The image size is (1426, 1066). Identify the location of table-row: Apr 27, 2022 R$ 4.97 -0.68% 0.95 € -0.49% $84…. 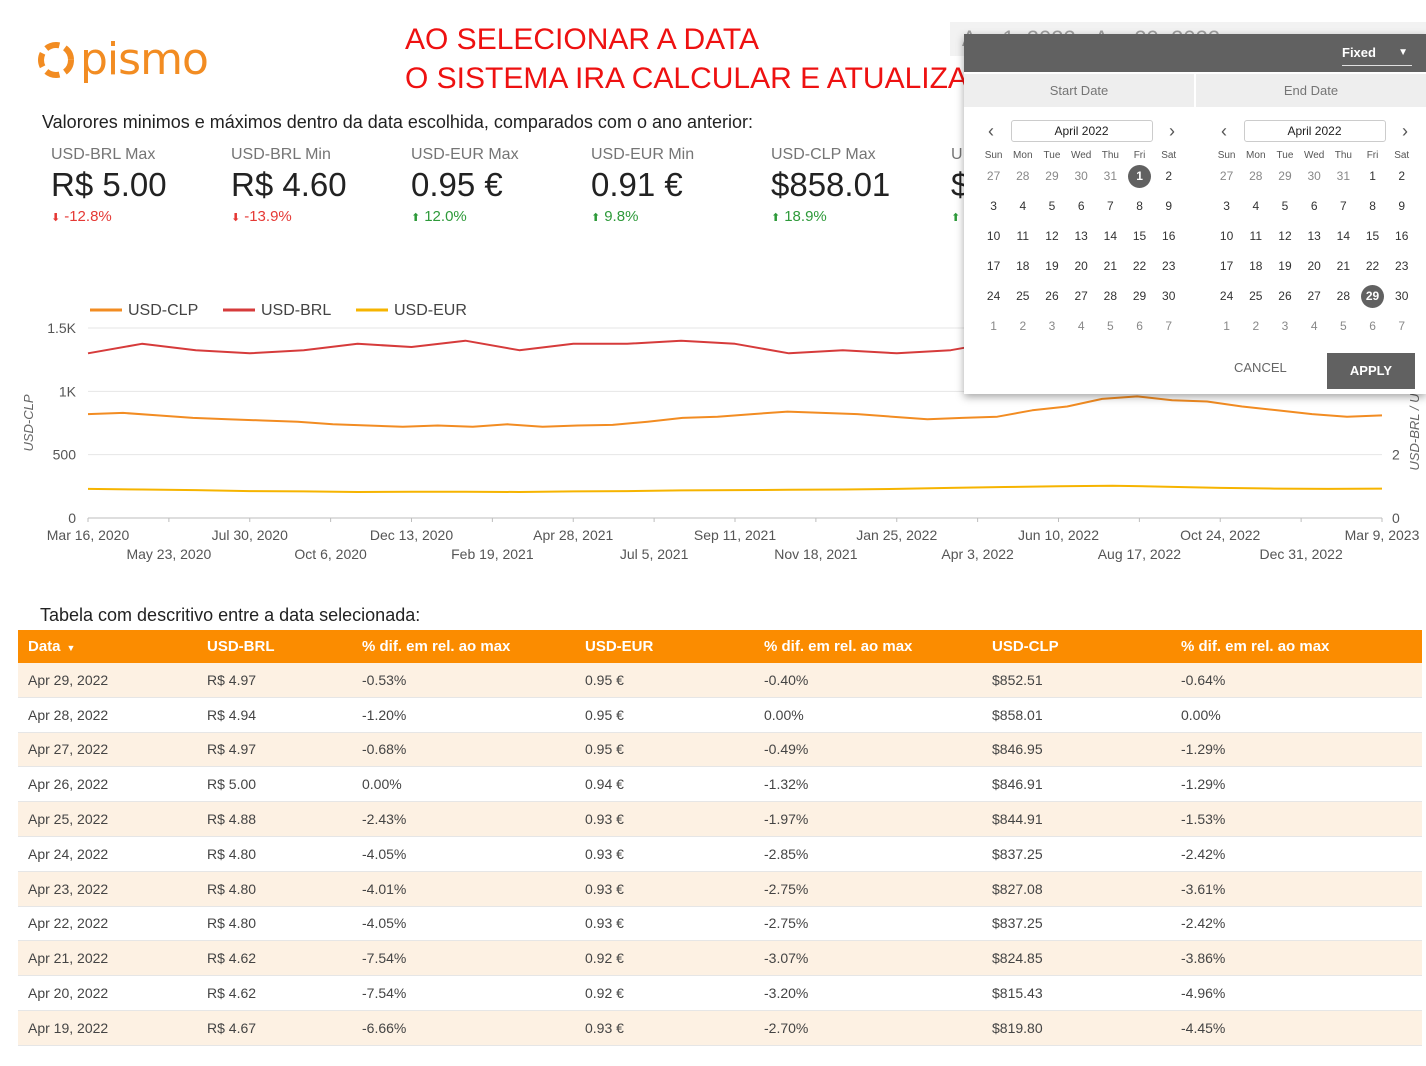
(720, 750).